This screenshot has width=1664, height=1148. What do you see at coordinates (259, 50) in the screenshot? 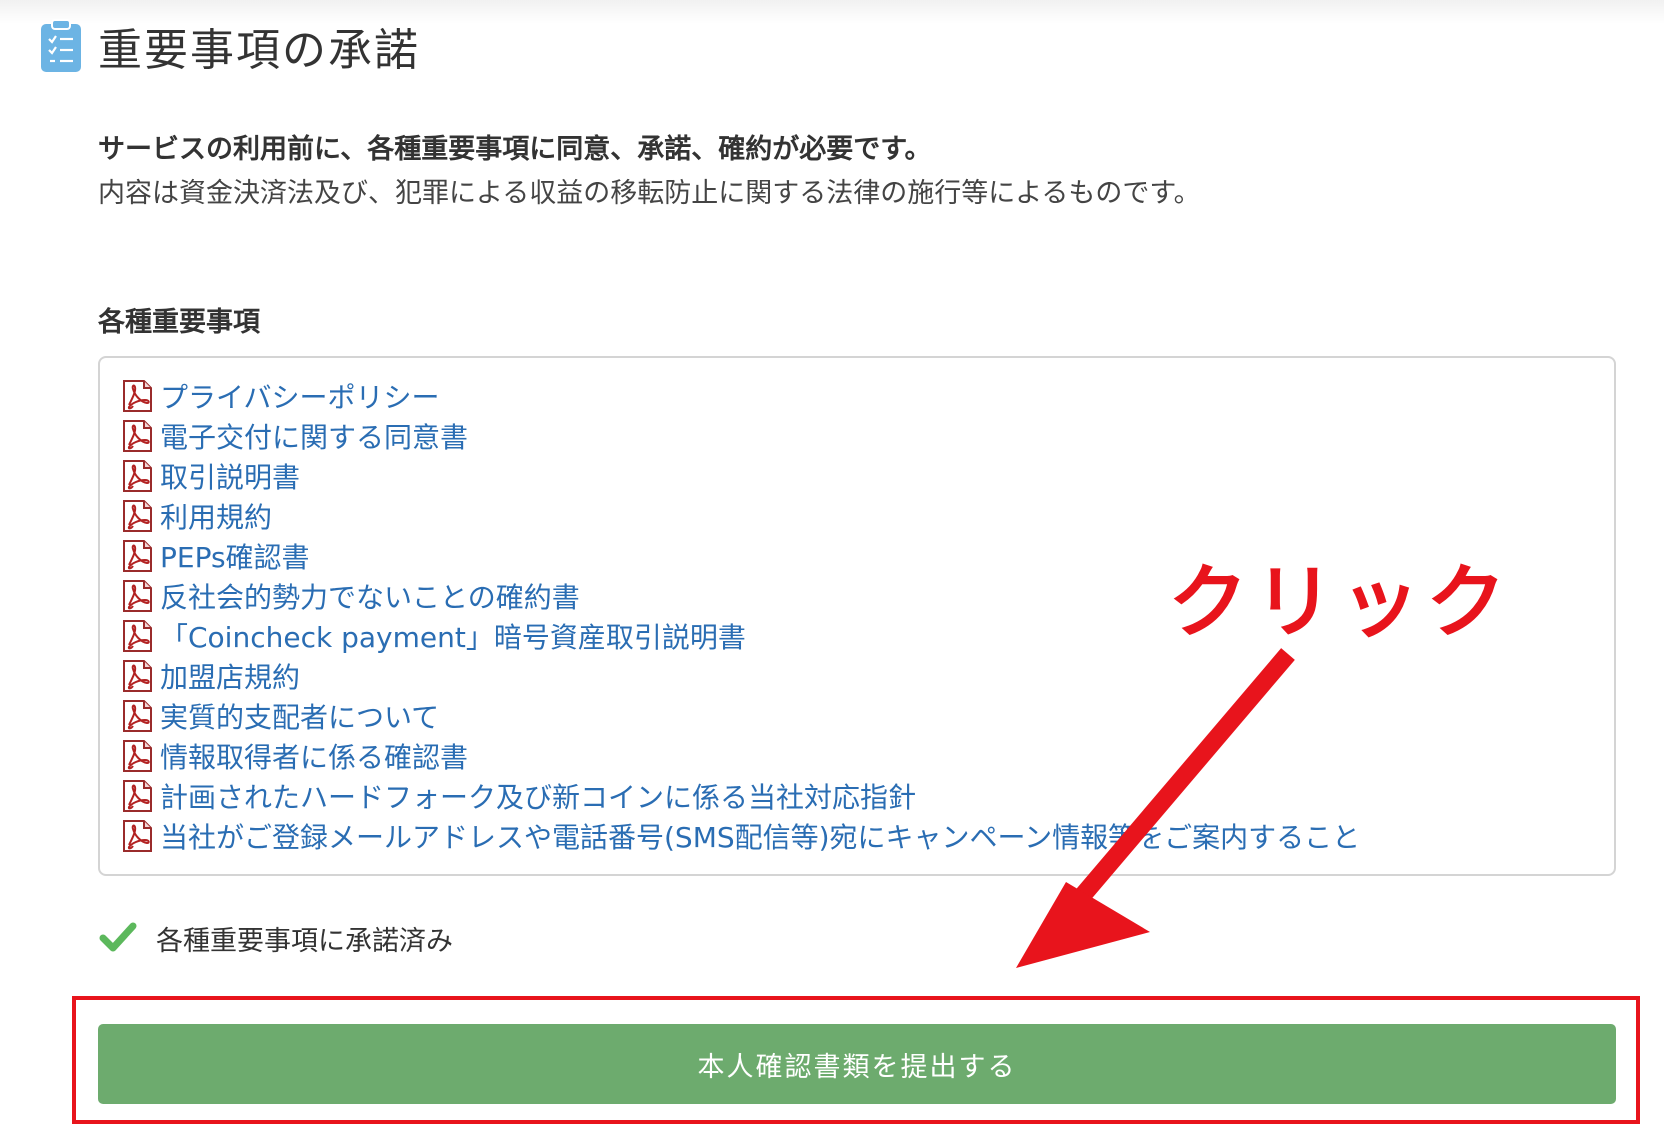
I see `page-title: 重要事項の承諾` at bounding box center [259, 50].